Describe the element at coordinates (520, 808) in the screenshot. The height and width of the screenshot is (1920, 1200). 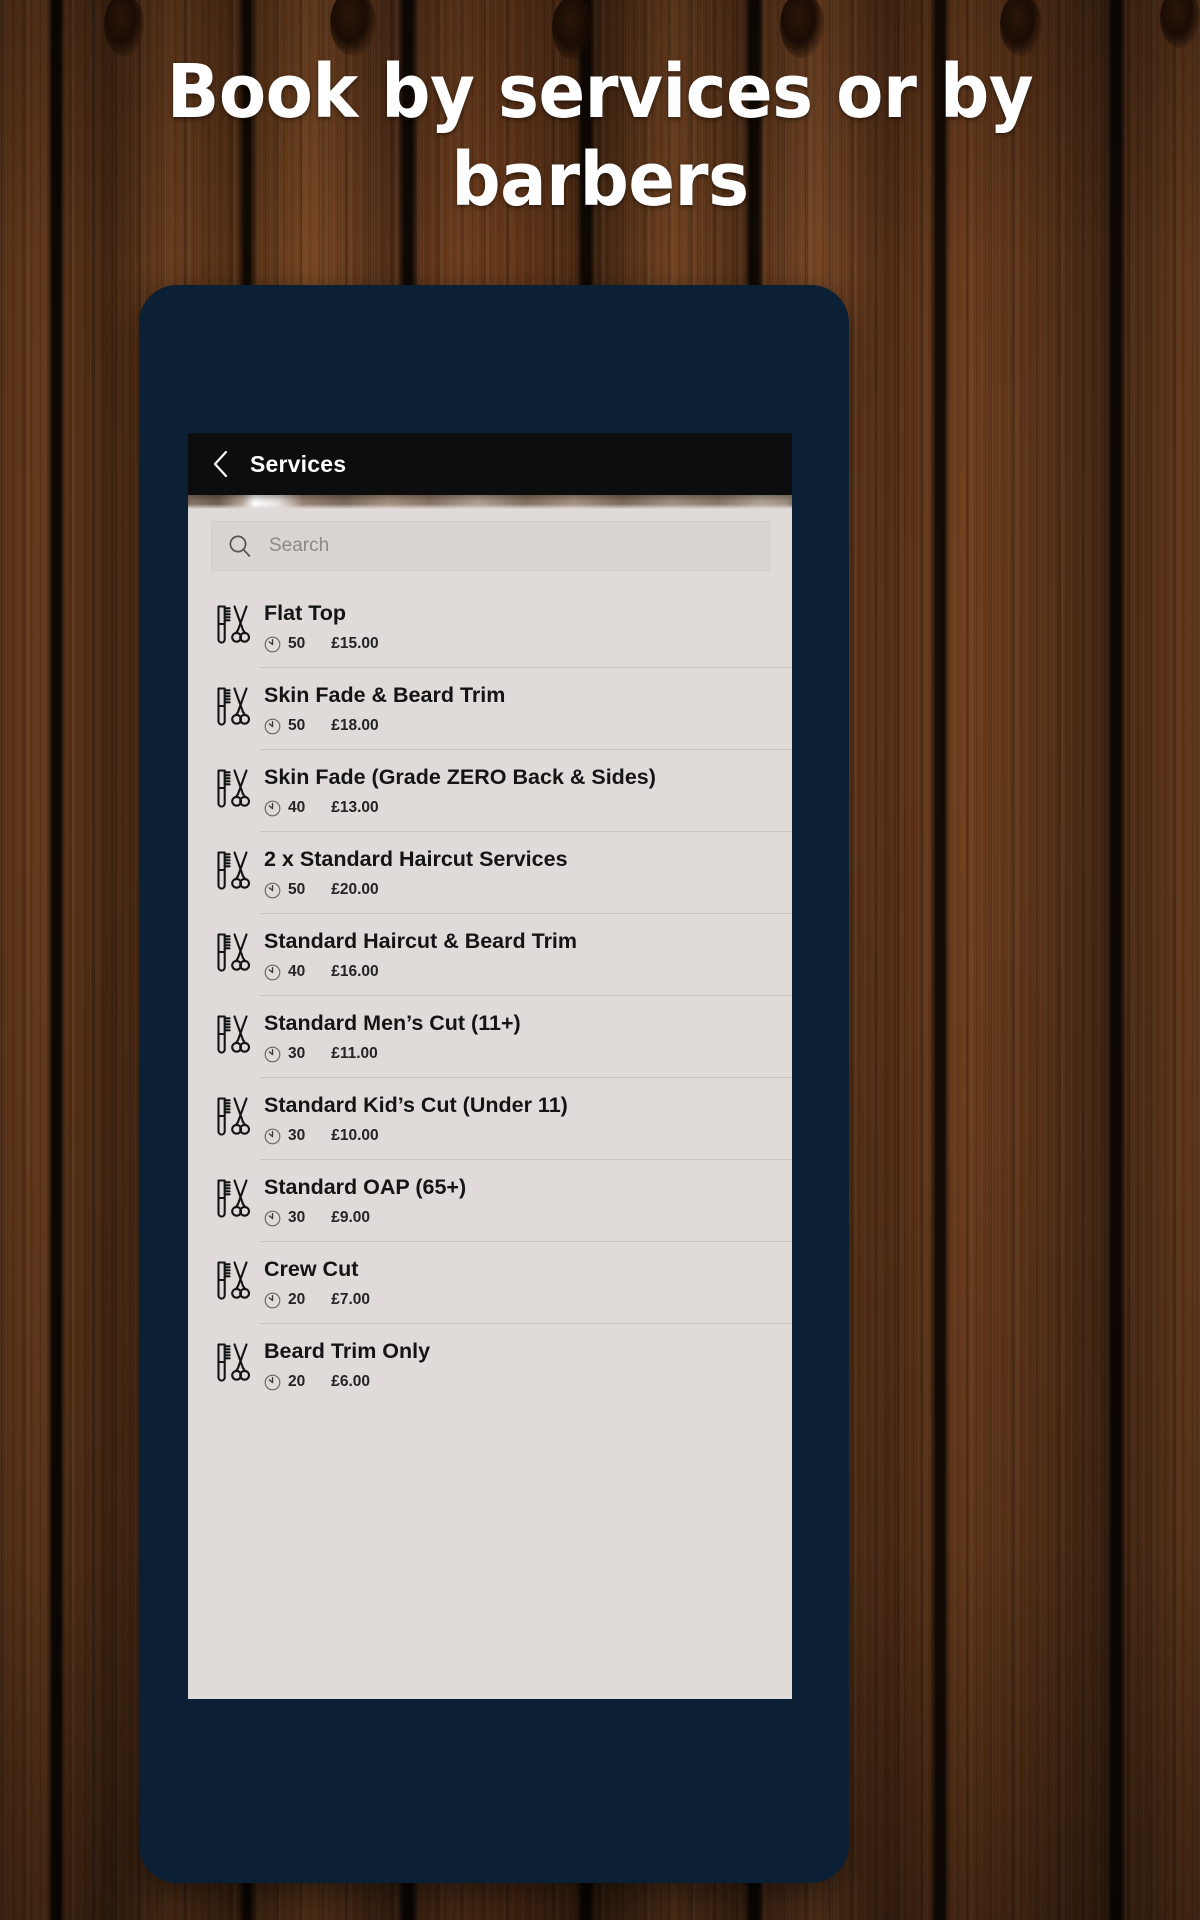
I see `service-meta: 40 £13.00` at that location.